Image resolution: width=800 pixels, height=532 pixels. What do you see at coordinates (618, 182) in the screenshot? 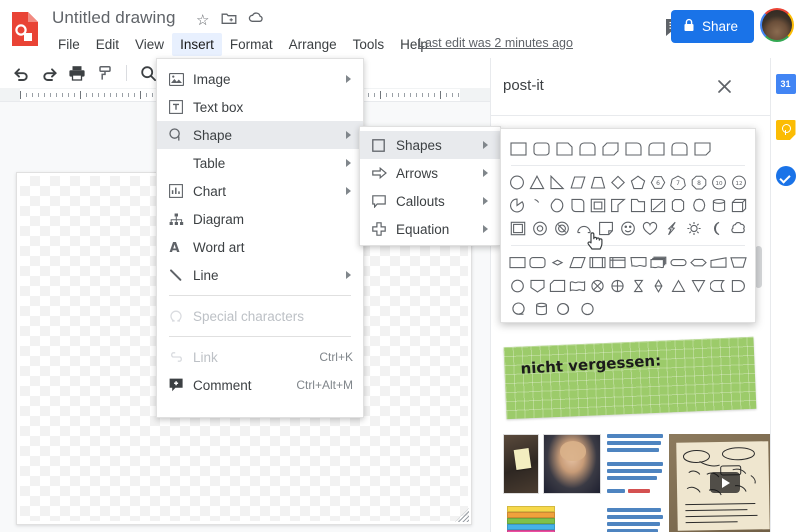
I see `shape-diamond` at bounding box center [618, 182].